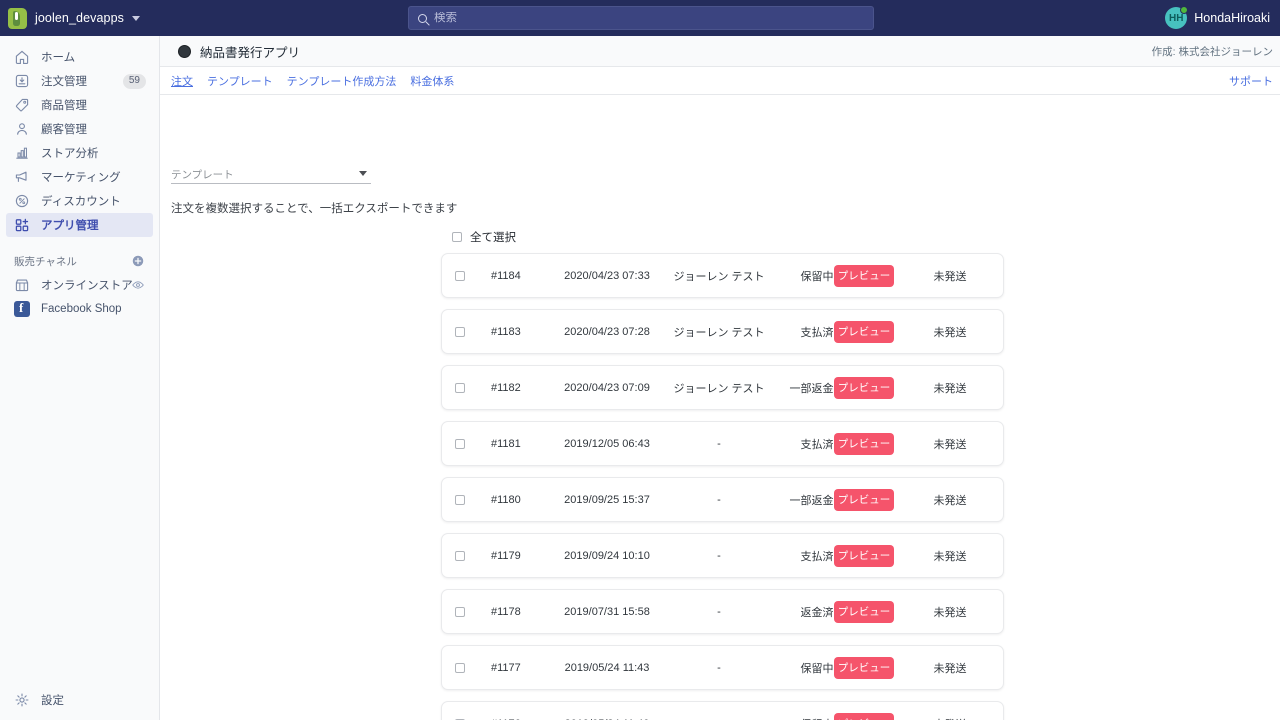 The width and height of the screenshot is (1280, 720). Describe the element at coordinates (17, 18) in the screenshot. I see `shopify-bag-icon` at that location.